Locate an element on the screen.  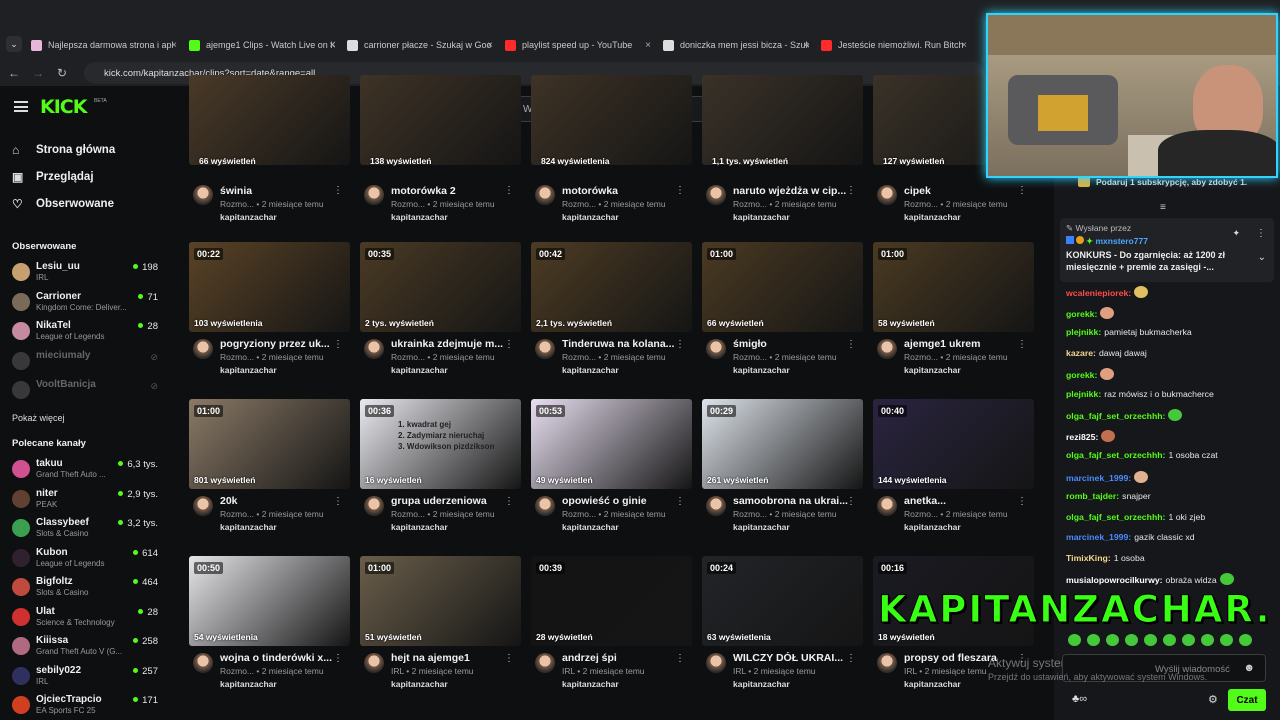
clip-title: 20k is located at coordinates (277, 501).